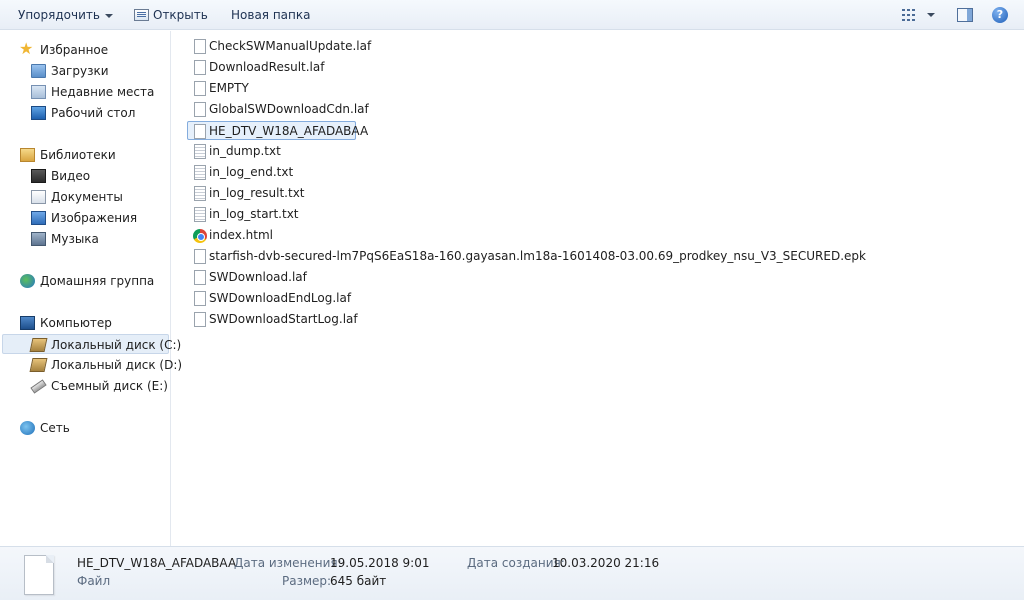 The height and width of the screenshot is (600, 1024). Describe the element at coordinates (512, 15) in the screenshot. I see `command-bar: Упорядочить Открыть Новая папка ?` at that location.